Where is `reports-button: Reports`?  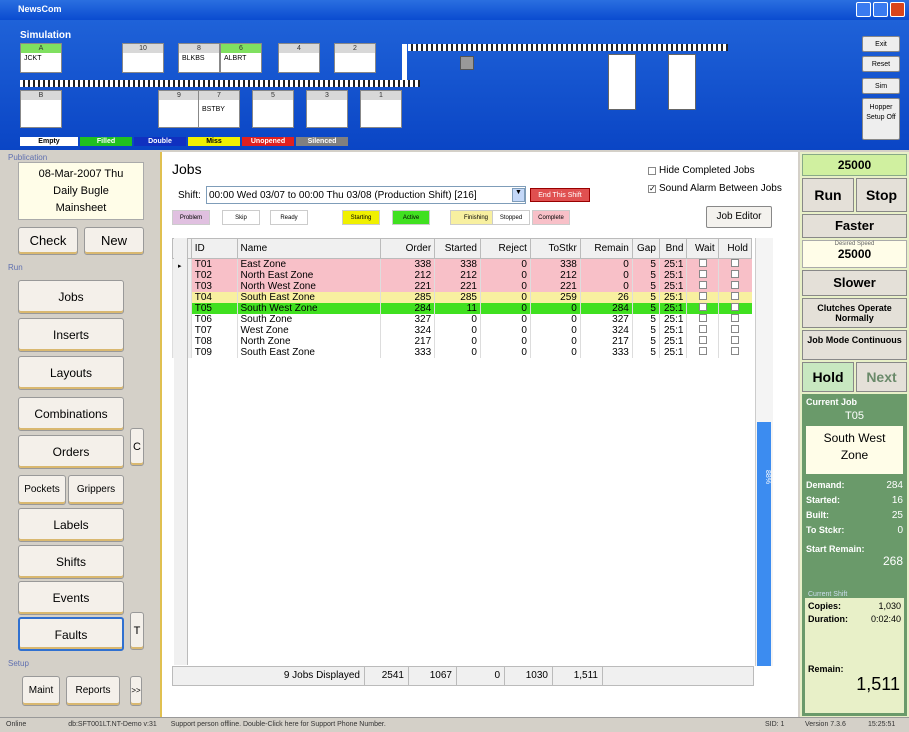
reports-button: Reports is located at coordinates (93, 691).